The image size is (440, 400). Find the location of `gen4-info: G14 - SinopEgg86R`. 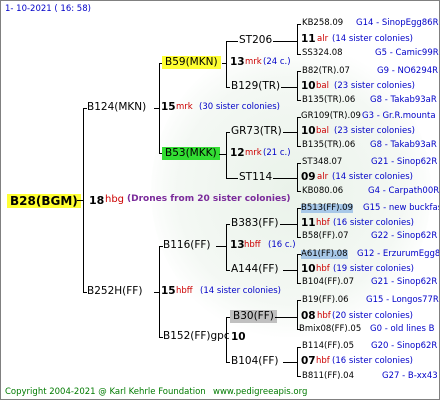

gen4-info: G14 - SinopEgg86R is located at coordinates (397, 23).